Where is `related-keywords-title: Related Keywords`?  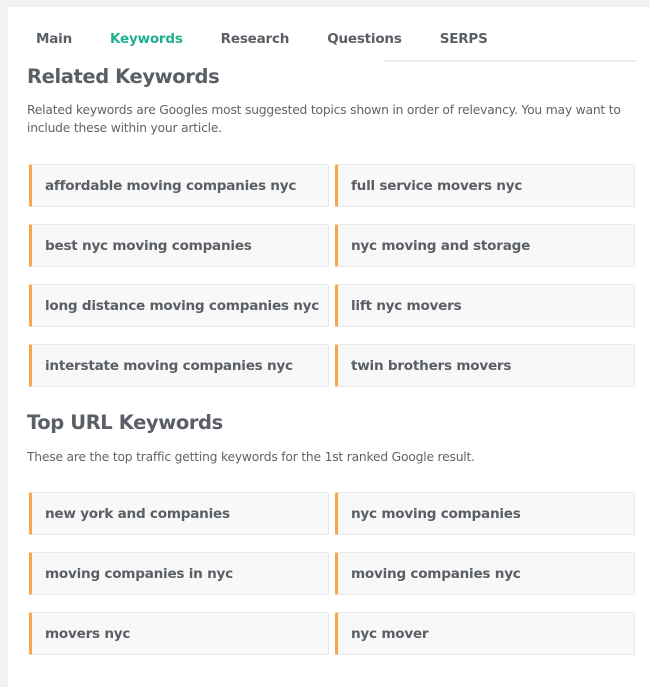 related-keywords-title: Related Keywords is located at coordinates (123, 76).